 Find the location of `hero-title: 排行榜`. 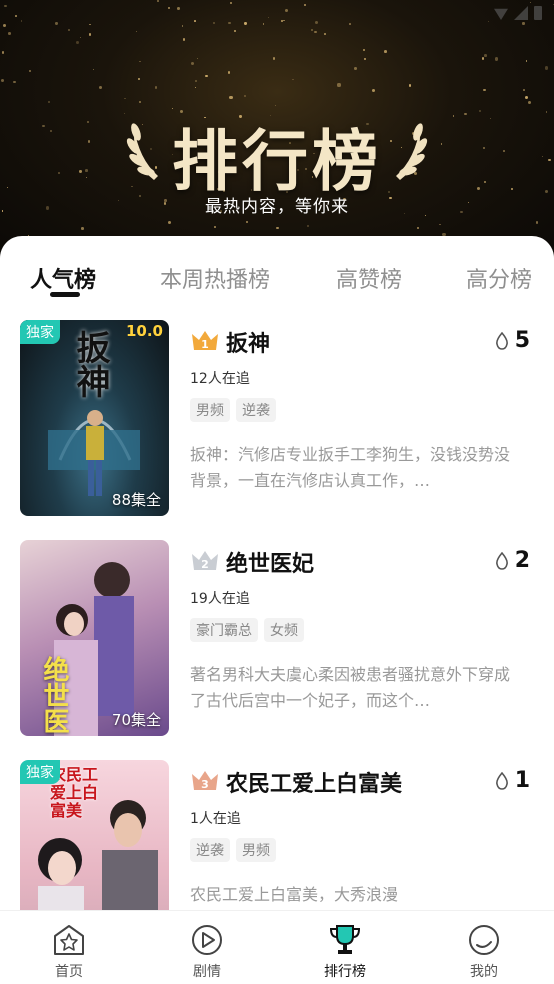

hero-title: 排行榜 is located at coordinates (277, 161).